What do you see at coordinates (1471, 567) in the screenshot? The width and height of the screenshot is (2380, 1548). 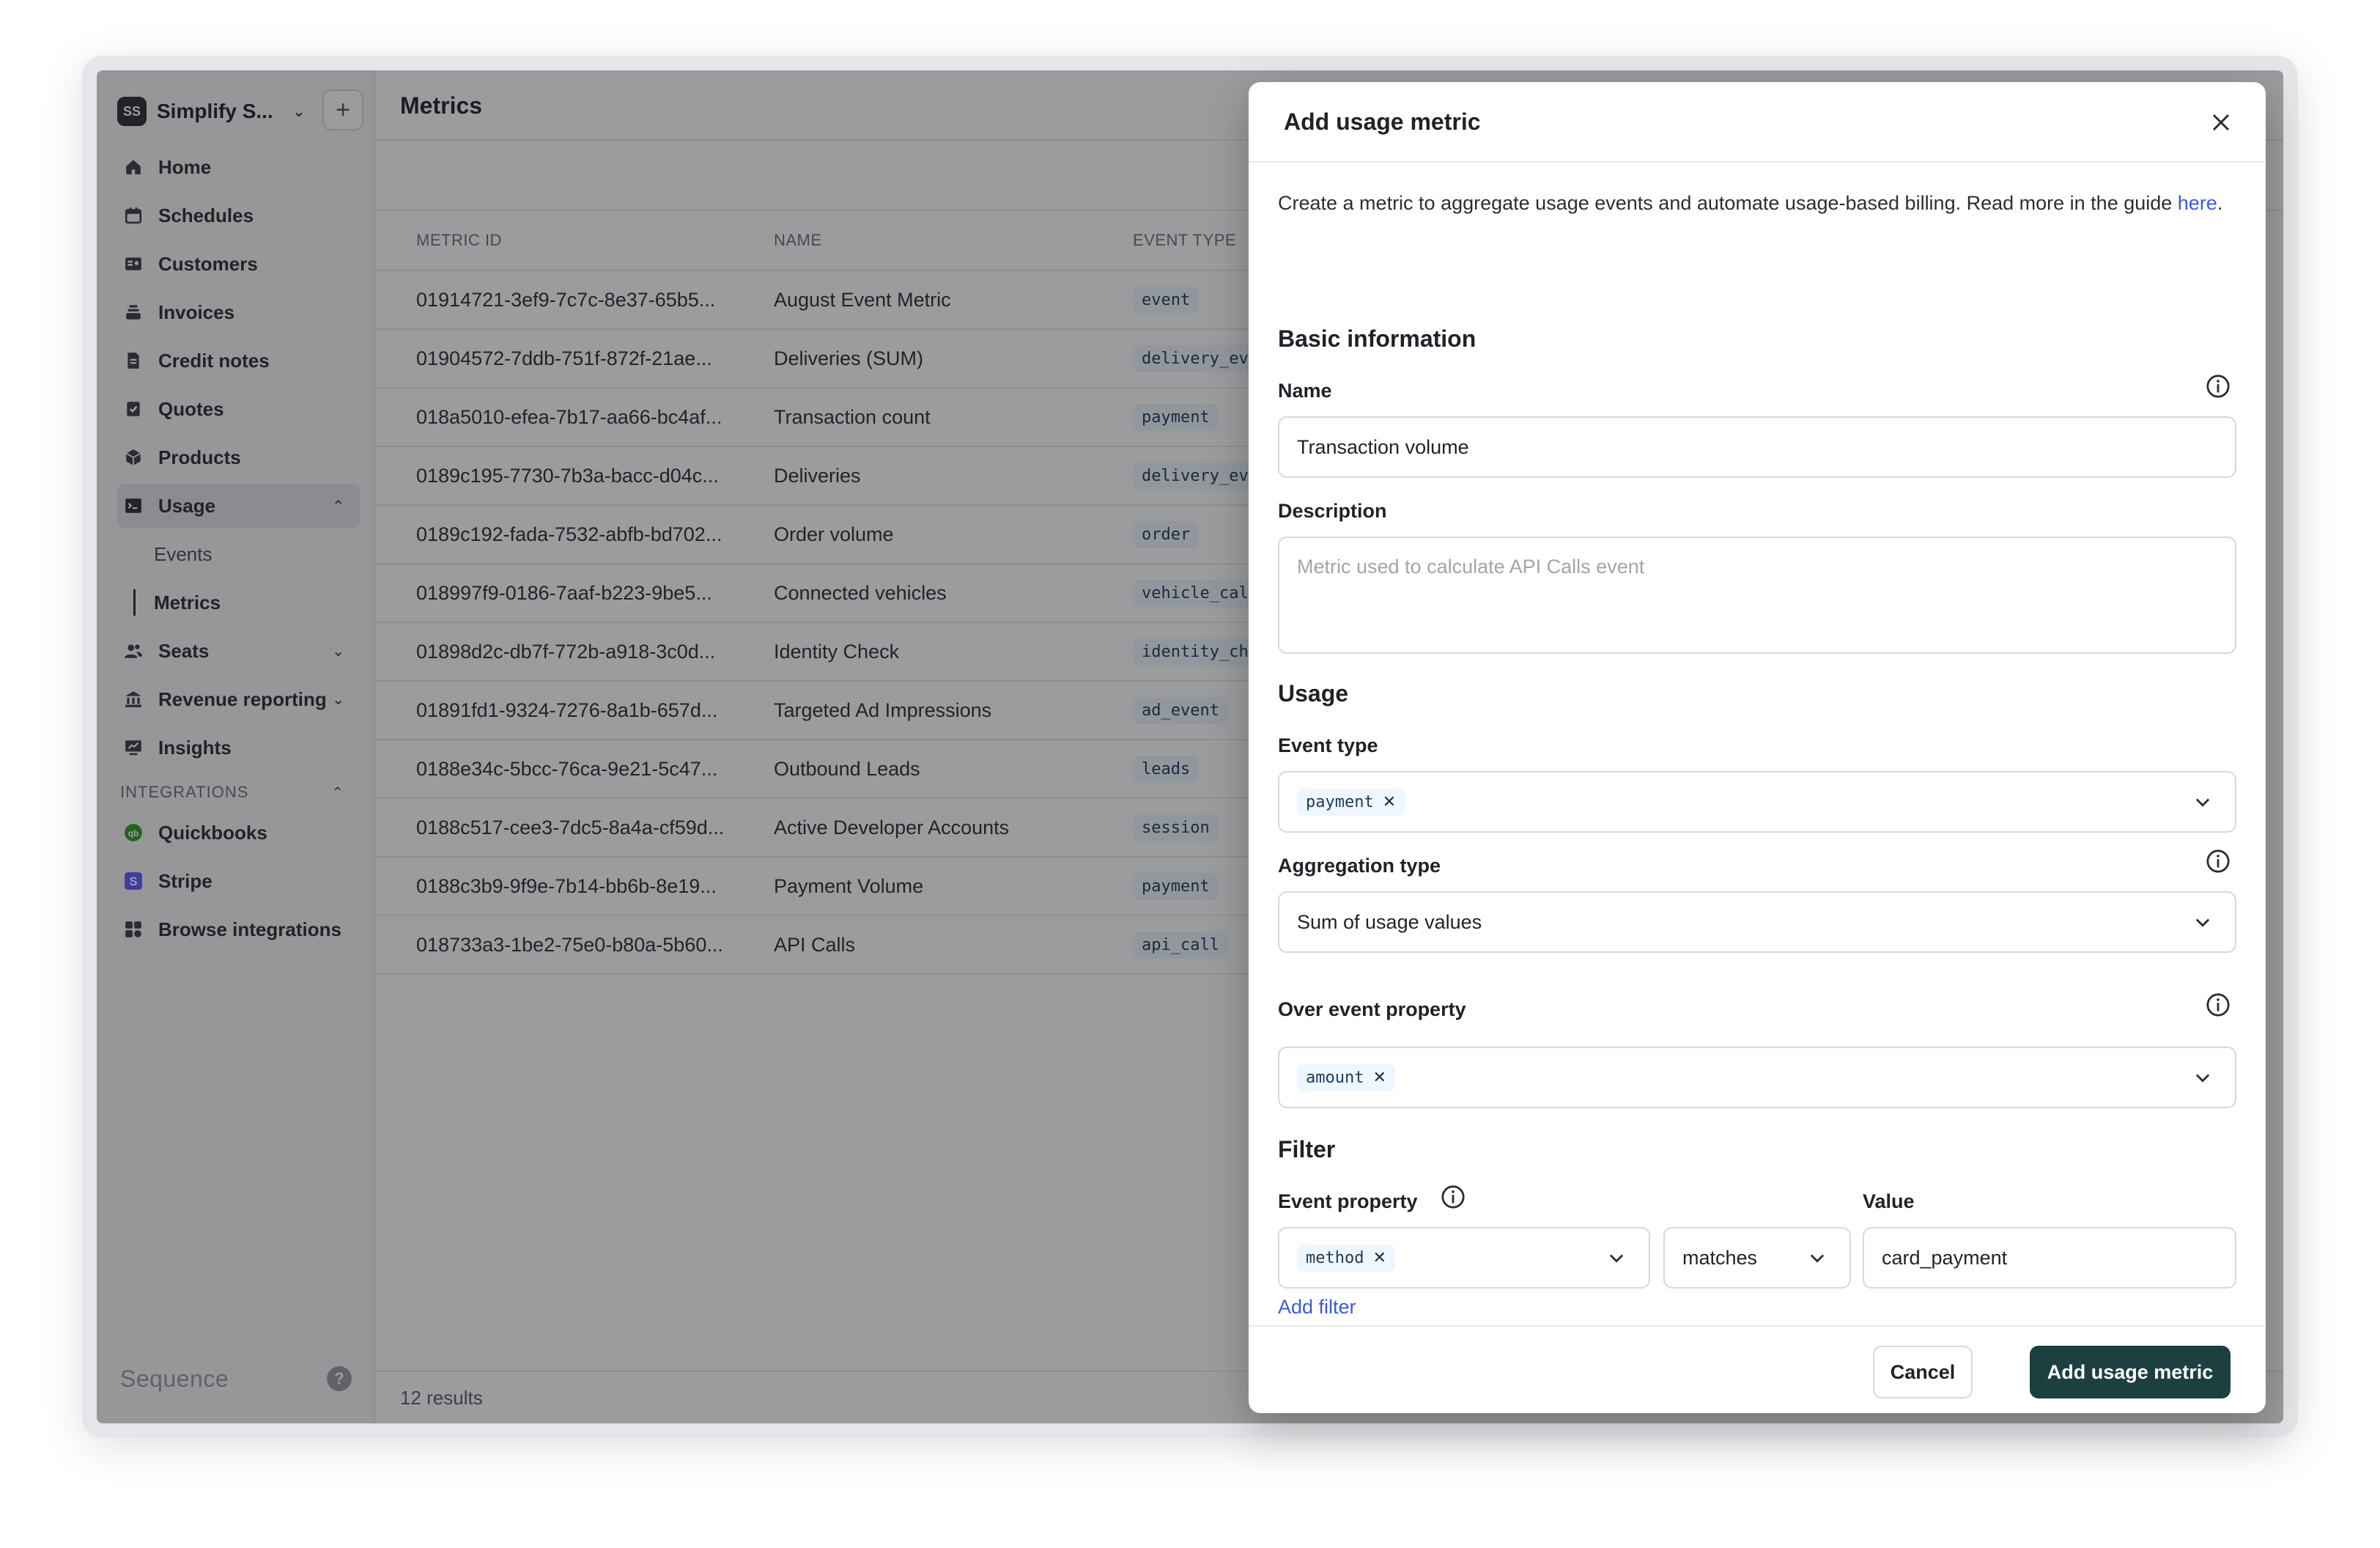 I see `description-placeholder: Metric used to calculate API Calls event` at bounding box center [1471, 567].